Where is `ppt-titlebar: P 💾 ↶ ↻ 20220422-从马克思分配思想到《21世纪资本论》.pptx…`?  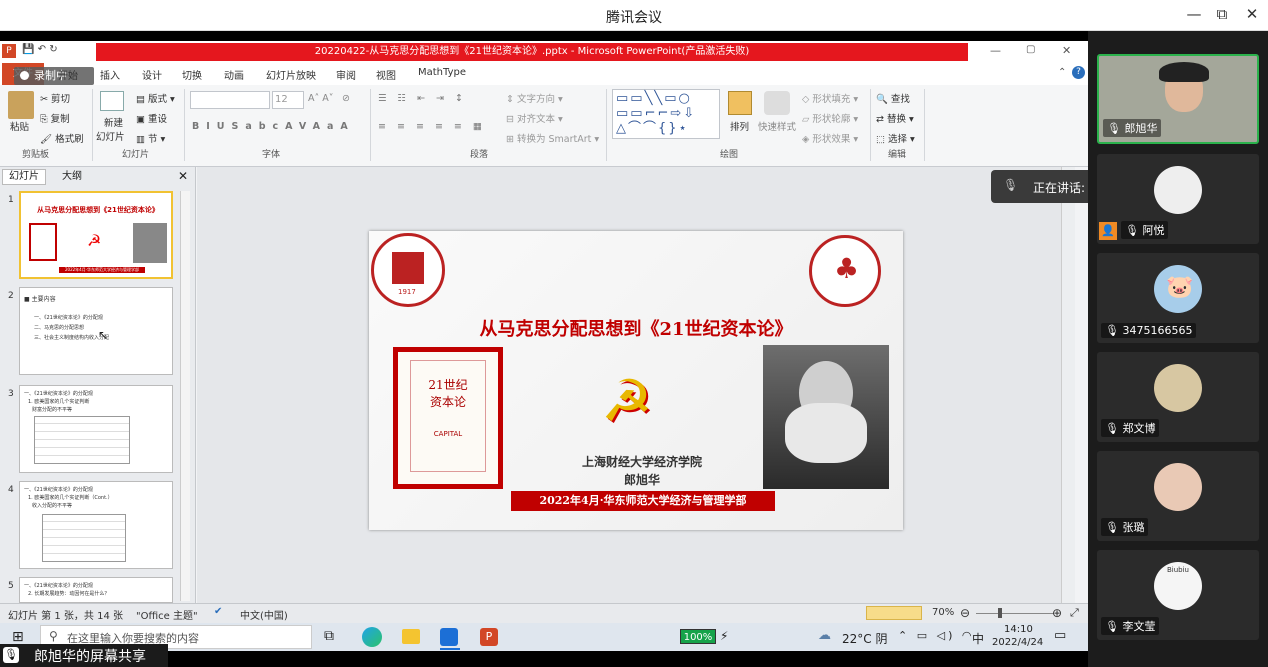
ppt-titlebar: P 💾 ↶ ↻ 20220422-从马克思分配思想到《21世纪资本论》.pptx… is located at coordinates (544, 52).